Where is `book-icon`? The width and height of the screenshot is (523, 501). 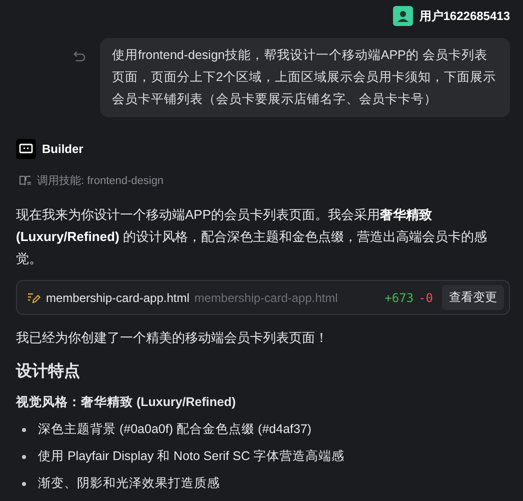 book-icon is located at coordinates (25, 180).